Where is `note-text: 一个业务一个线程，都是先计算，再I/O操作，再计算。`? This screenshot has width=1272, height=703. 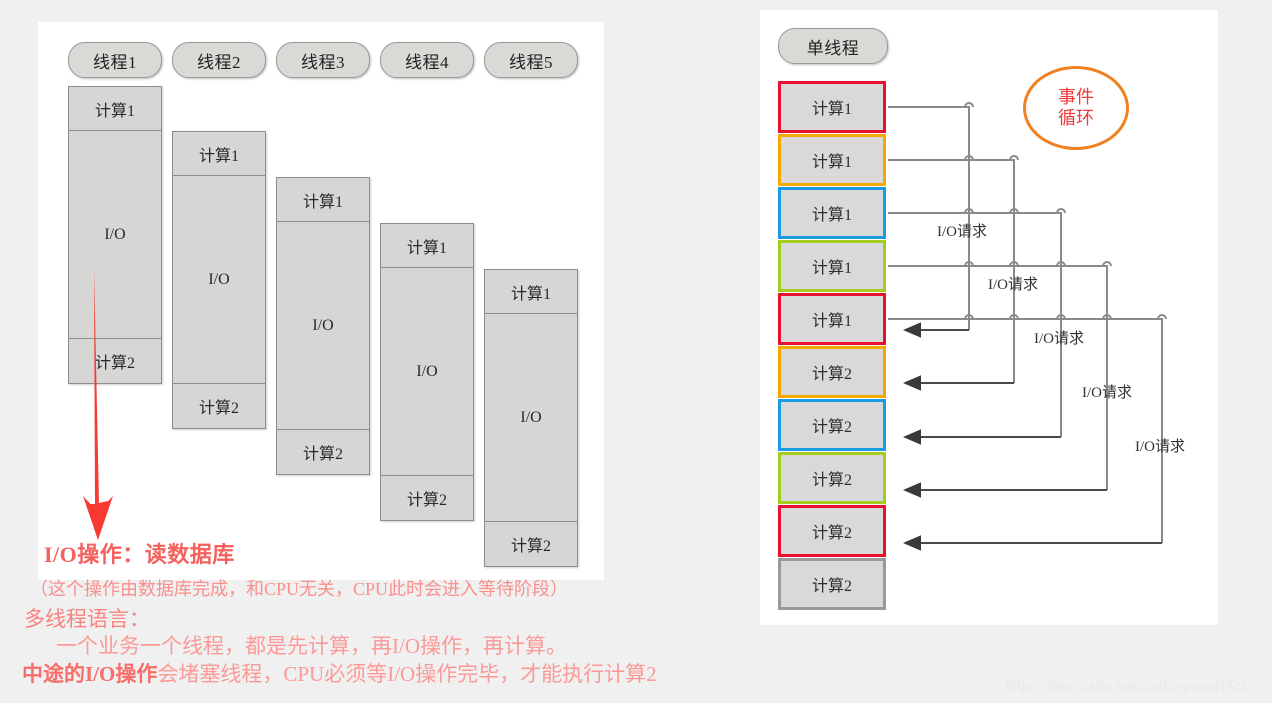 note-text: 一个业务一个线程，都是先计算，再I/O操作，再计算。 is located at coordinates (311, 646).